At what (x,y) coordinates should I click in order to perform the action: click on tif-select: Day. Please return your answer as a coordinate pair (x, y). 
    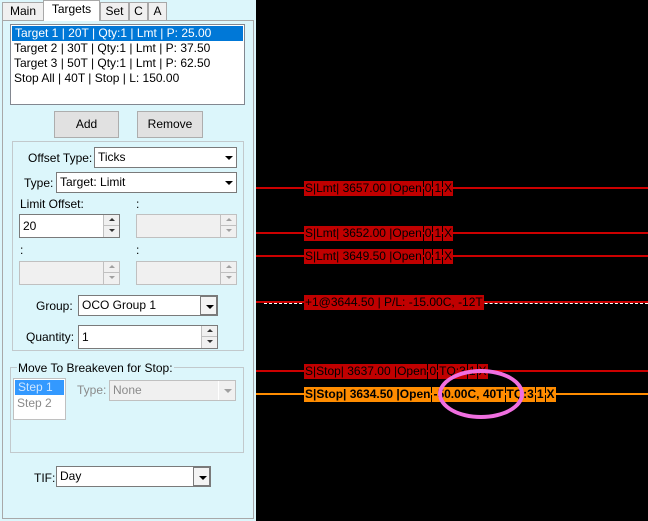
    Looking at the image, I should click on (133, 476).